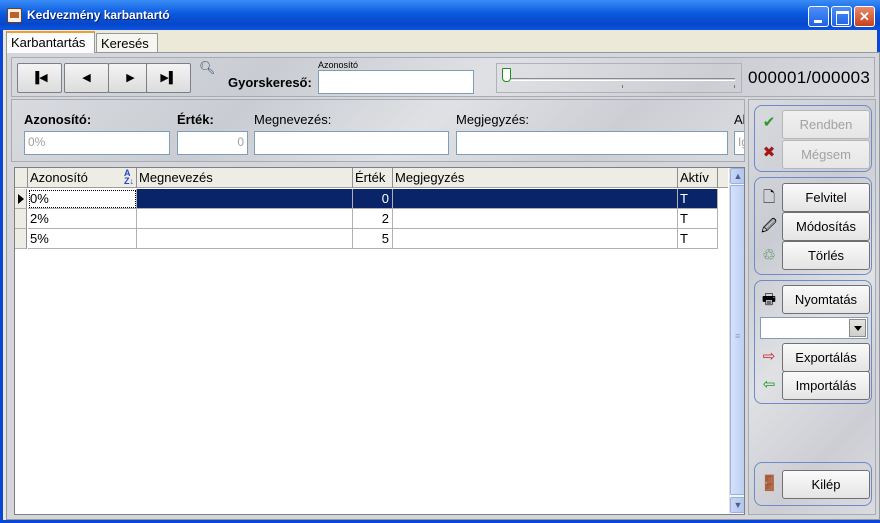 Image resolution: width=880 pixels, height=523 pixels. I want to click on confirm-group: ✔ Rendben ✖ Mégsem, so click(813, 138).